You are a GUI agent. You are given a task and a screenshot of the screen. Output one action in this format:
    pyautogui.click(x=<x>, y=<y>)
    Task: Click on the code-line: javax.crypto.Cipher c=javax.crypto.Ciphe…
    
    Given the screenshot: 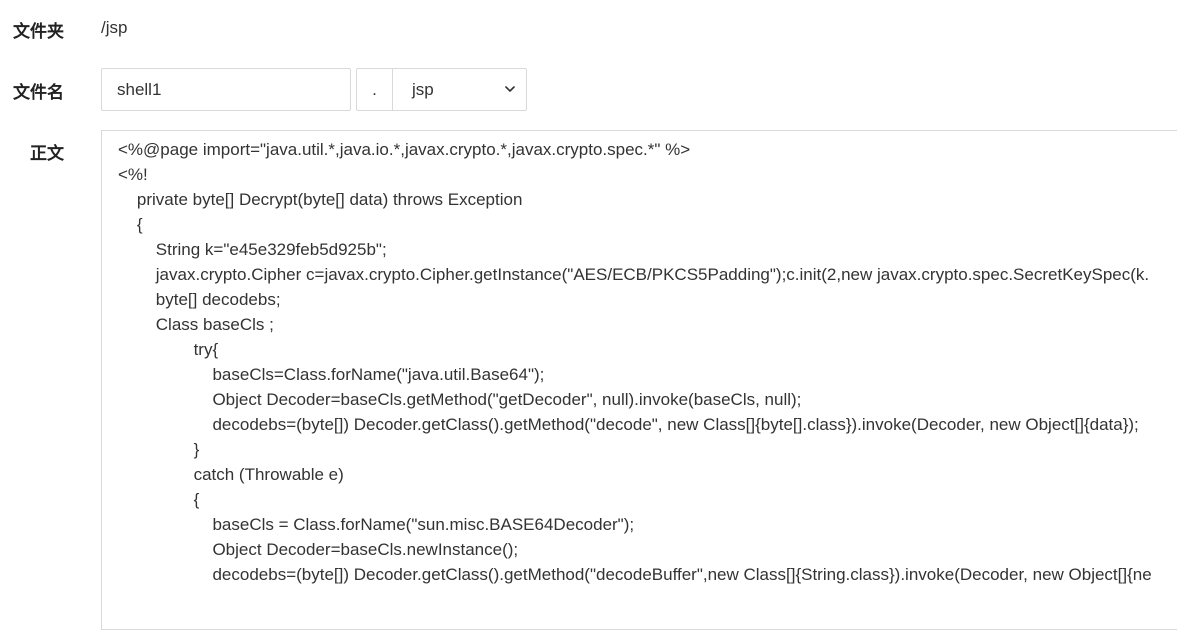 What is the action you would take?
    pyautogui.click(x=634, y=274)
    